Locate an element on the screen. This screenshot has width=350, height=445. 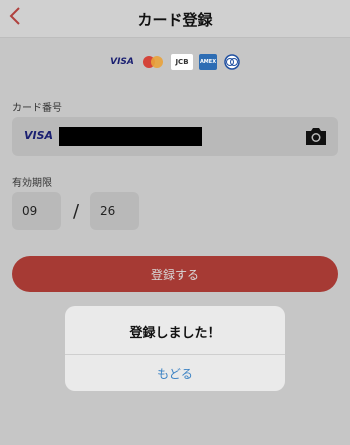
card-brands: VISA JCB AMEX is located at coordinates (175, 62).